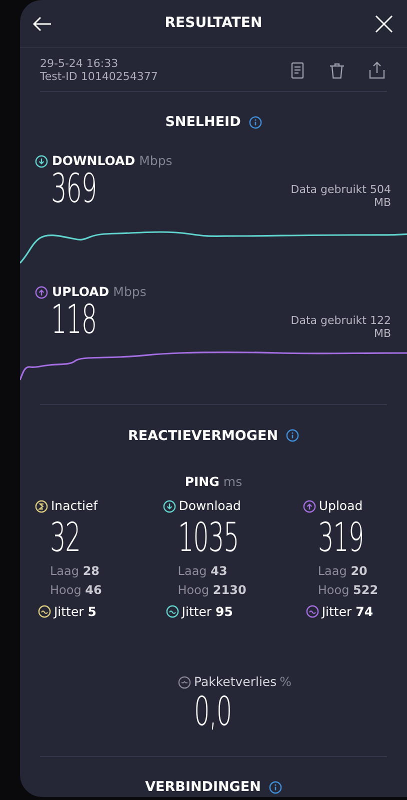 The width and height of the screenshot is (407, 800). Describe the element at coordinates (81, 292) in the screenshot. I see `metric-label: UPLOAD` at that location.